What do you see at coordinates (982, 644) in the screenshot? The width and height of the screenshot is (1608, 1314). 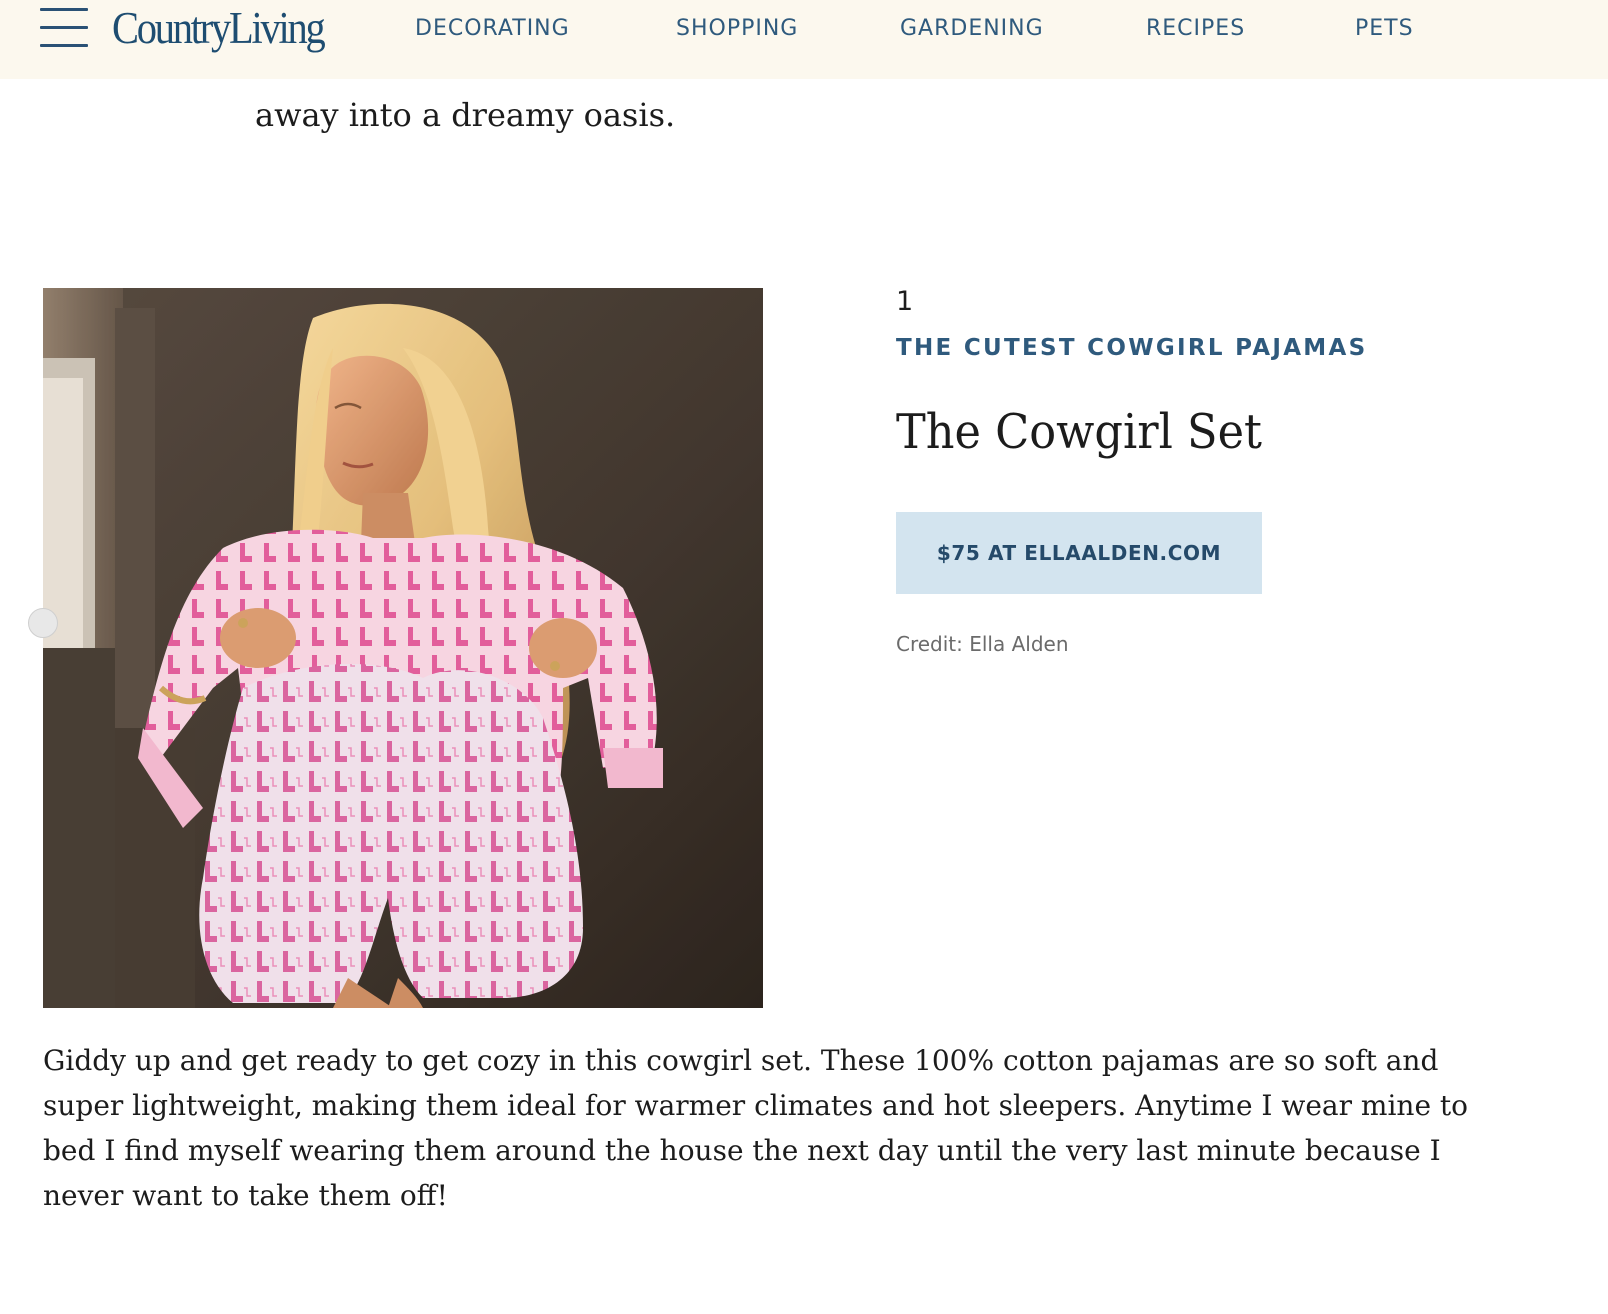 I see `image-credit: Credit: Ella Alden` at bounding box center [982, 644].